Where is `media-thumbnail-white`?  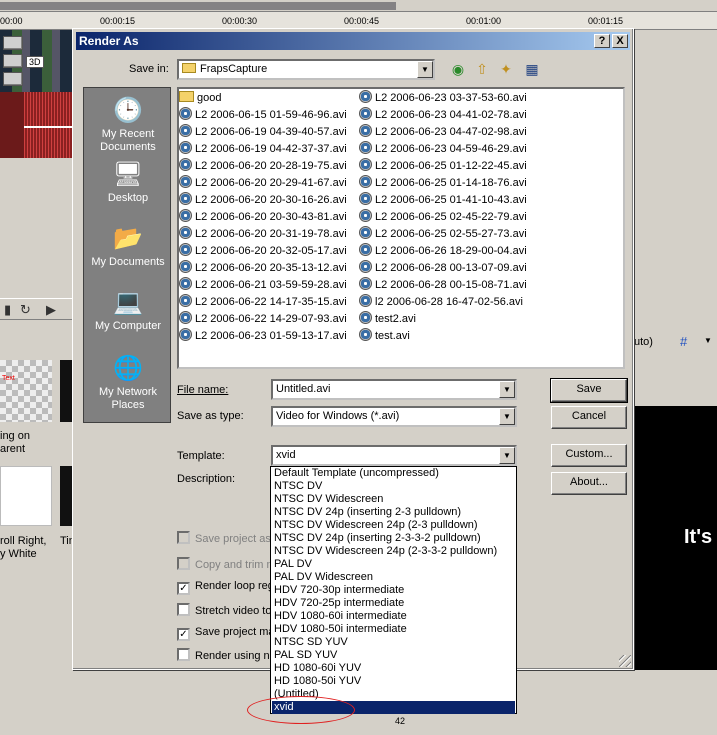 media-thumbnail-white is located at coordinates (26, 496).